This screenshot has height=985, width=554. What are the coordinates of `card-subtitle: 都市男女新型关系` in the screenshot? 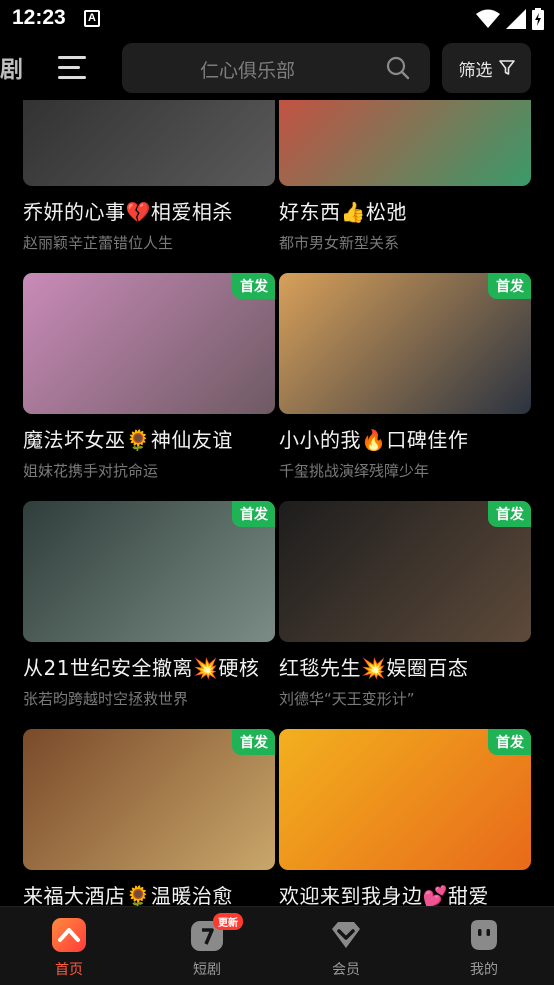 It's located at (339, 243).